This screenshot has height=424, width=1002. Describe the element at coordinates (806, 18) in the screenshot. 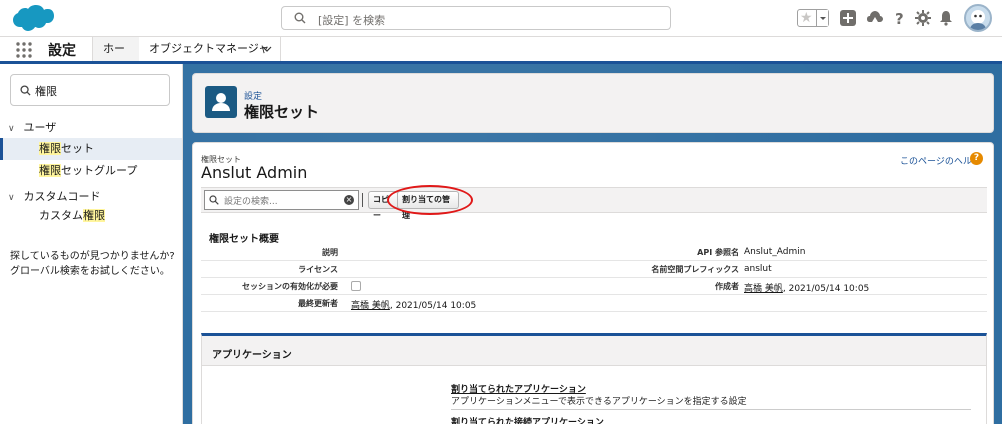

I see `favorites-star-icon: ★` at that location.